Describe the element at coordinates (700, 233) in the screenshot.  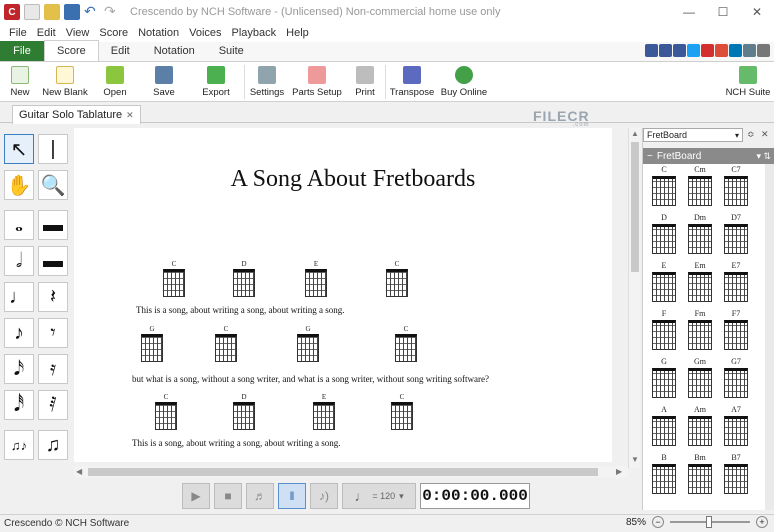
I see `fretboard-chord: Dm` at that location.